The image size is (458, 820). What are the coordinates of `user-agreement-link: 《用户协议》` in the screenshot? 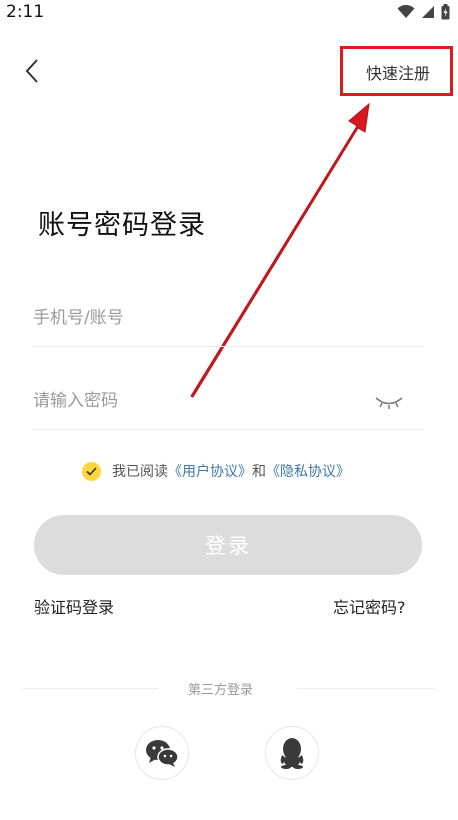 It's located at (210, 471).